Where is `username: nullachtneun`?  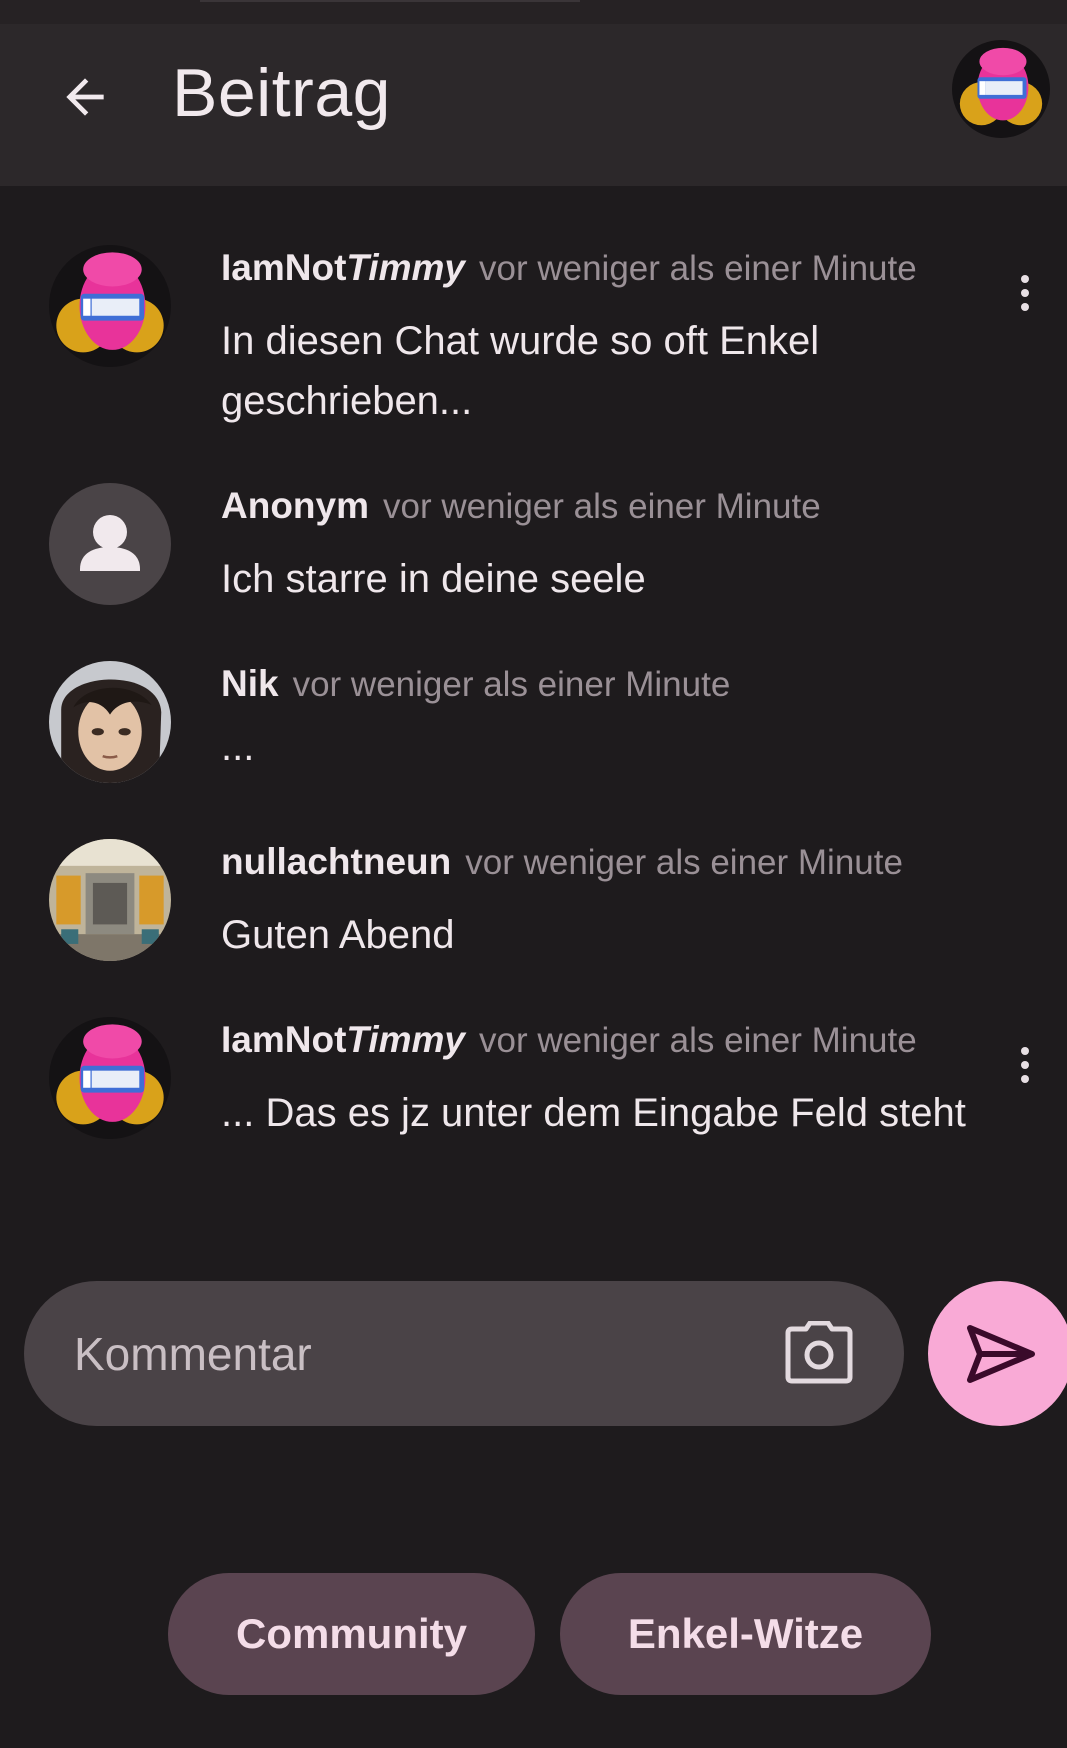
username: nullachtneun is located at coordinates (336, 861).